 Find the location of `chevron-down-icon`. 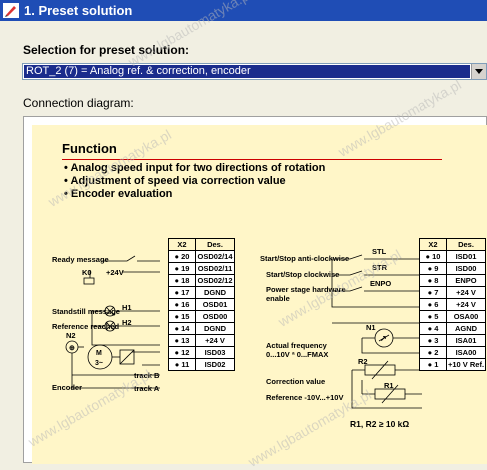

chevron-down-icon is located at coordinates (479, 71).